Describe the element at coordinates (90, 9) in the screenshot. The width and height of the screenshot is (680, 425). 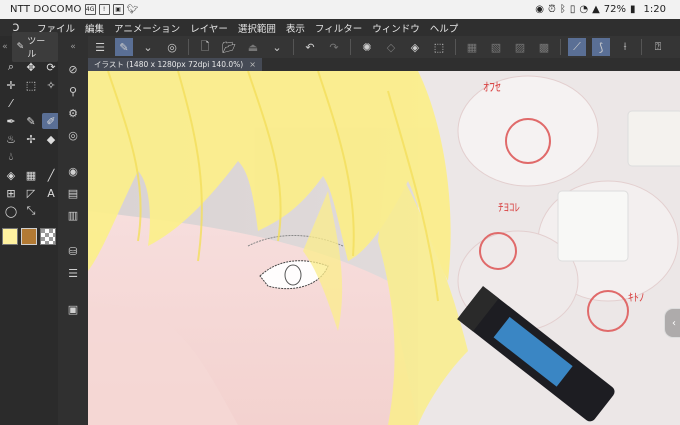
I see `signal-icon: 4G` at that location.